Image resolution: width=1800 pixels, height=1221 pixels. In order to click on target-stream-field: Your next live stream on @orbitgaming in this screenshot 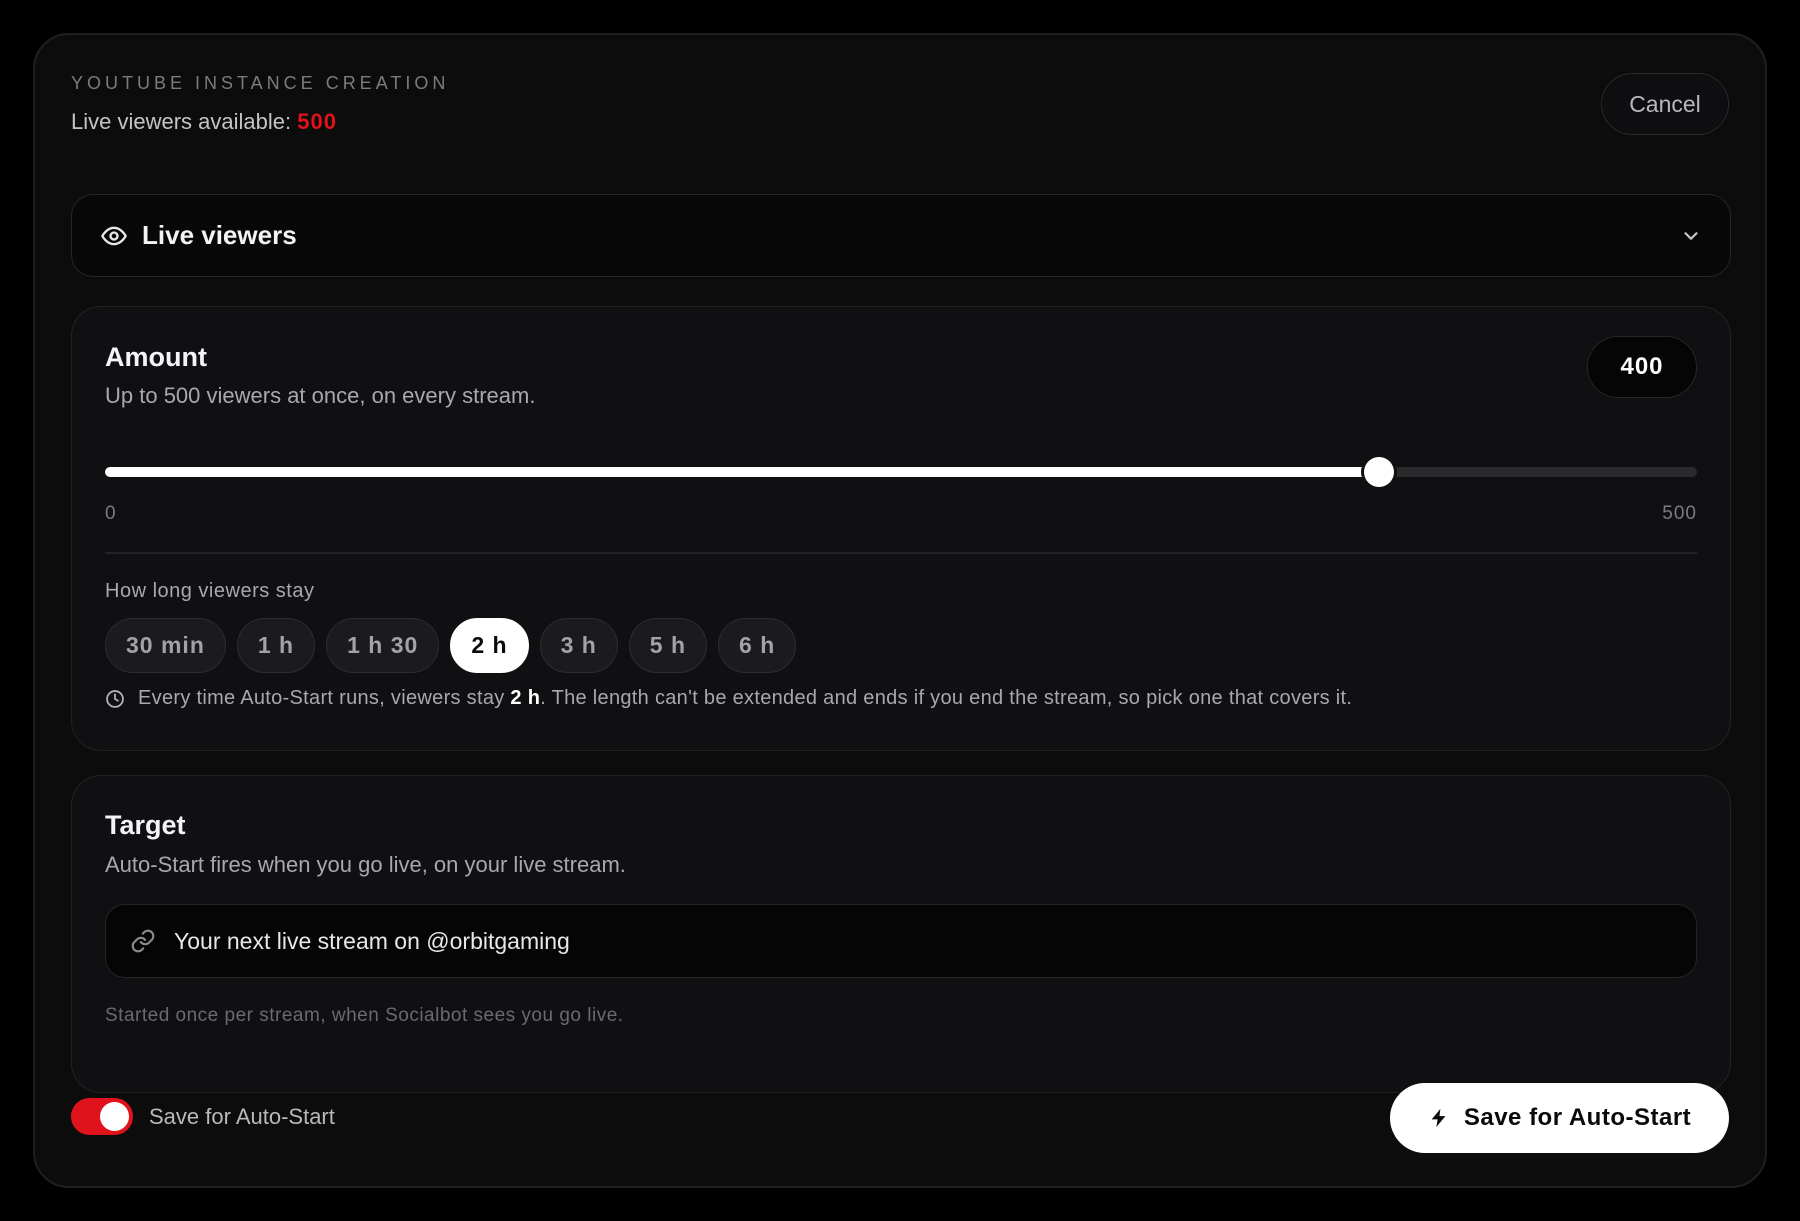, I will do `click(901, 941)`.